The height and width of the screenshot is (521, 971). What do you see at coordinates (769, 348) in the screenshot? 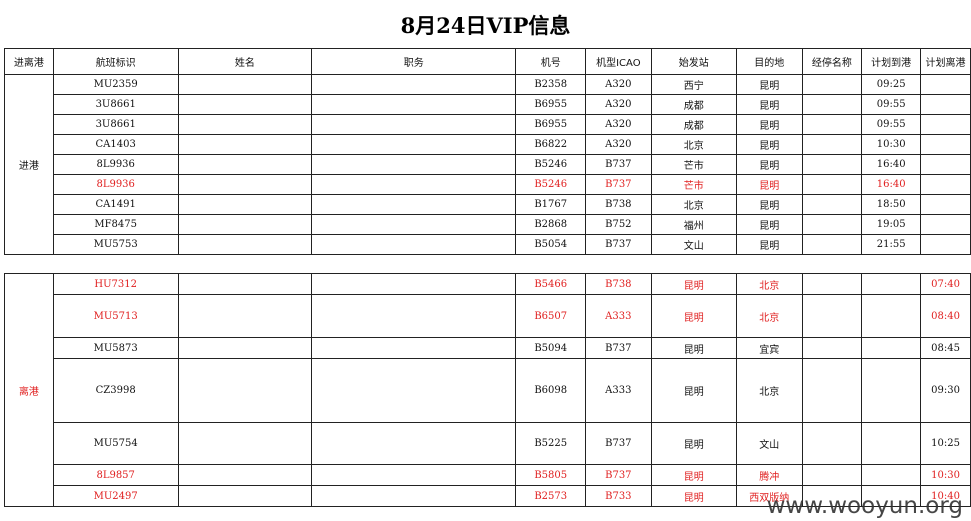
I see `destination: 宜宾` at bounding box center [769, 348].